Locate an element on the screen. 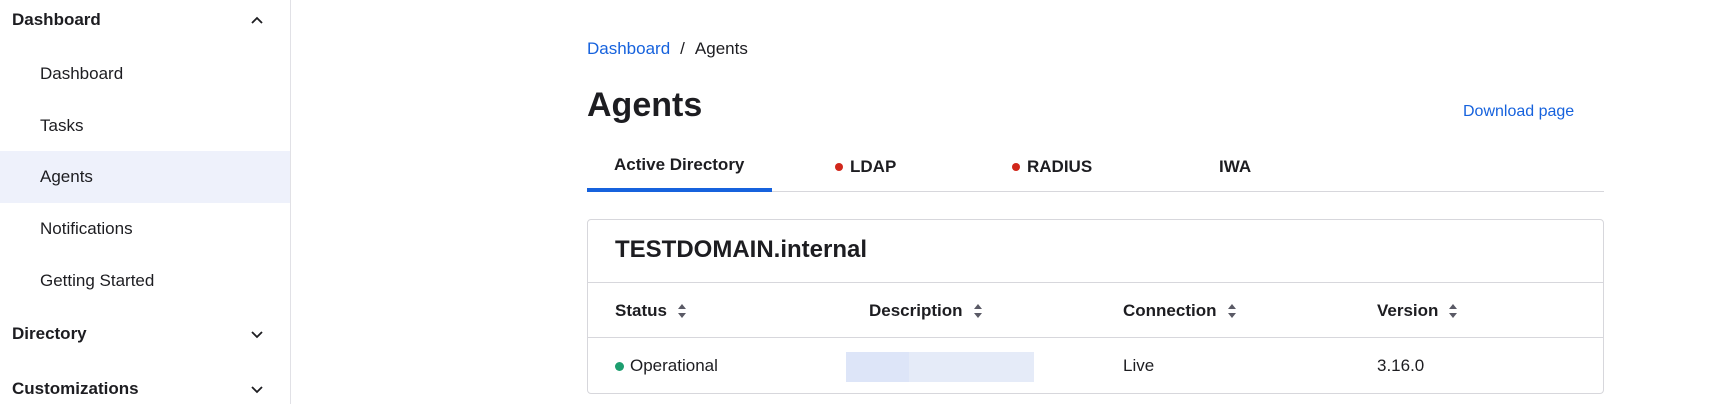 The height and width of the screenshot is (404, 1715). cell-version: 3.16.0 is located at coordinates (1401, 365).